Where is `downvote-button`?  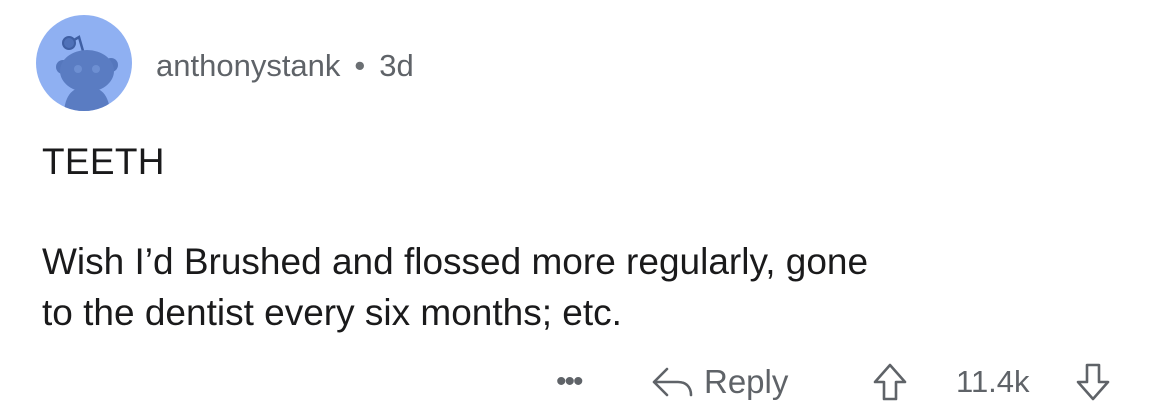 downvote-button is located at coordinates (1093, 382).